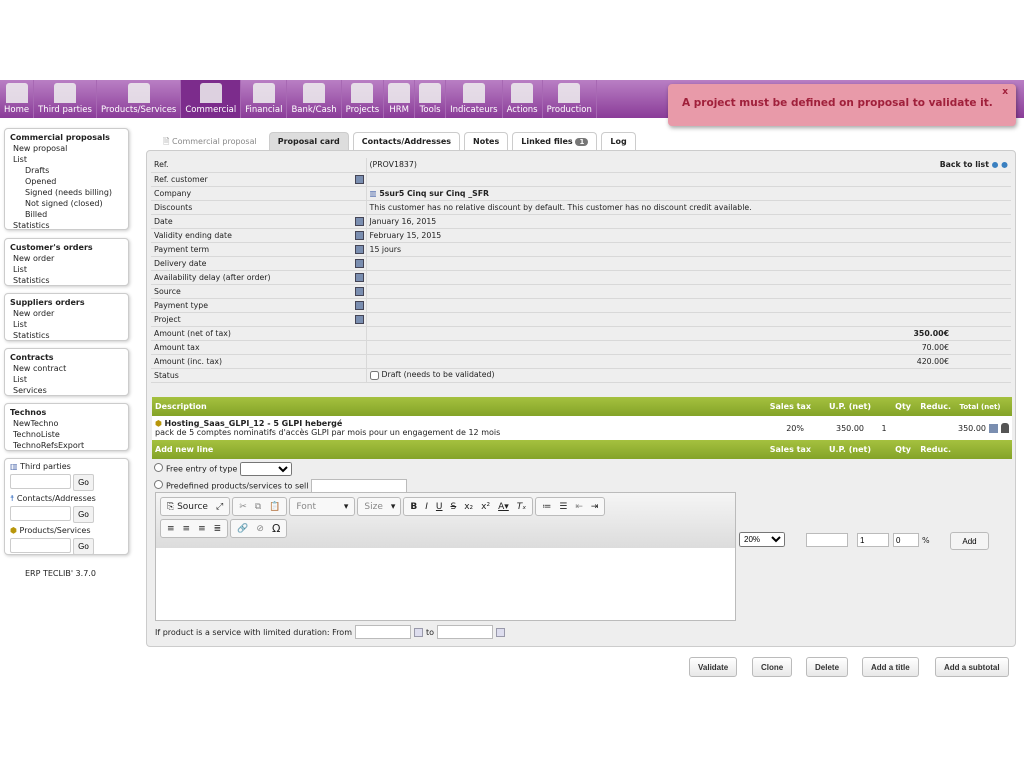 This screenshot has height=768, width=1024. What do you see at coordinates (546, 507) in the screenshot?
I see `numbered-list-icon: ≔` at bounding box center [546, 507].